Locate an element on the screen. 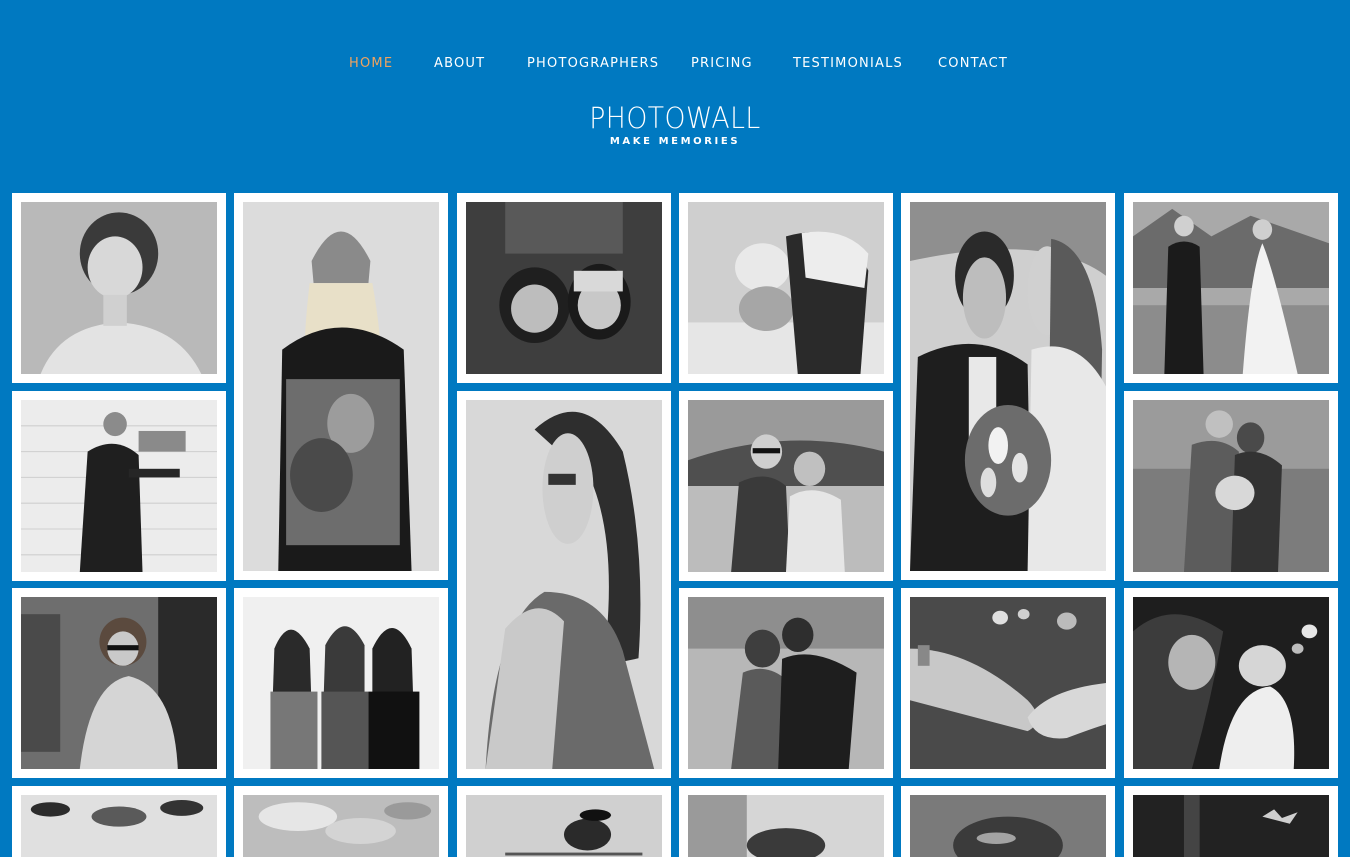 The height and width of the screenshot is (857, 1350). photo-couple-piggyback-laughing is located at coordinates (786, 288).